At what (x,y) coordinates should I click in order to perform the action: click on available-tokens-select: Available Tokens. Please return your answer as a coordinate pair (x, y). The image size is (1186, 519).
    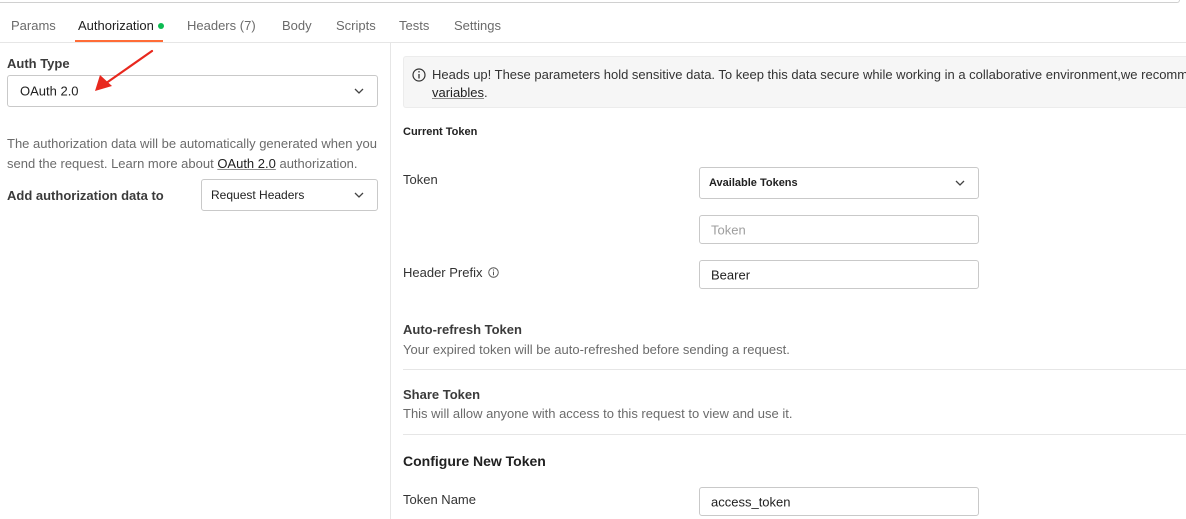
    Looking at the image, I should click on (839, 183).